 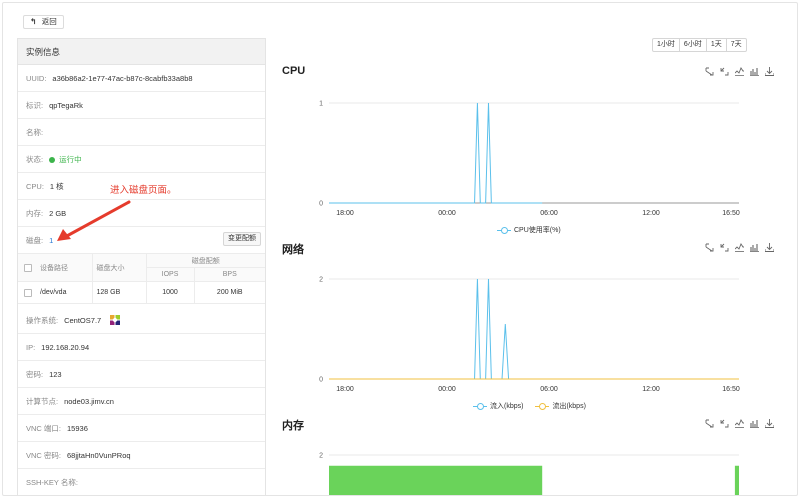 What do you see at coordinates (49, 21) in the screenshot?
I see `back-button-label: 返回` at bounding box center [49, 21].